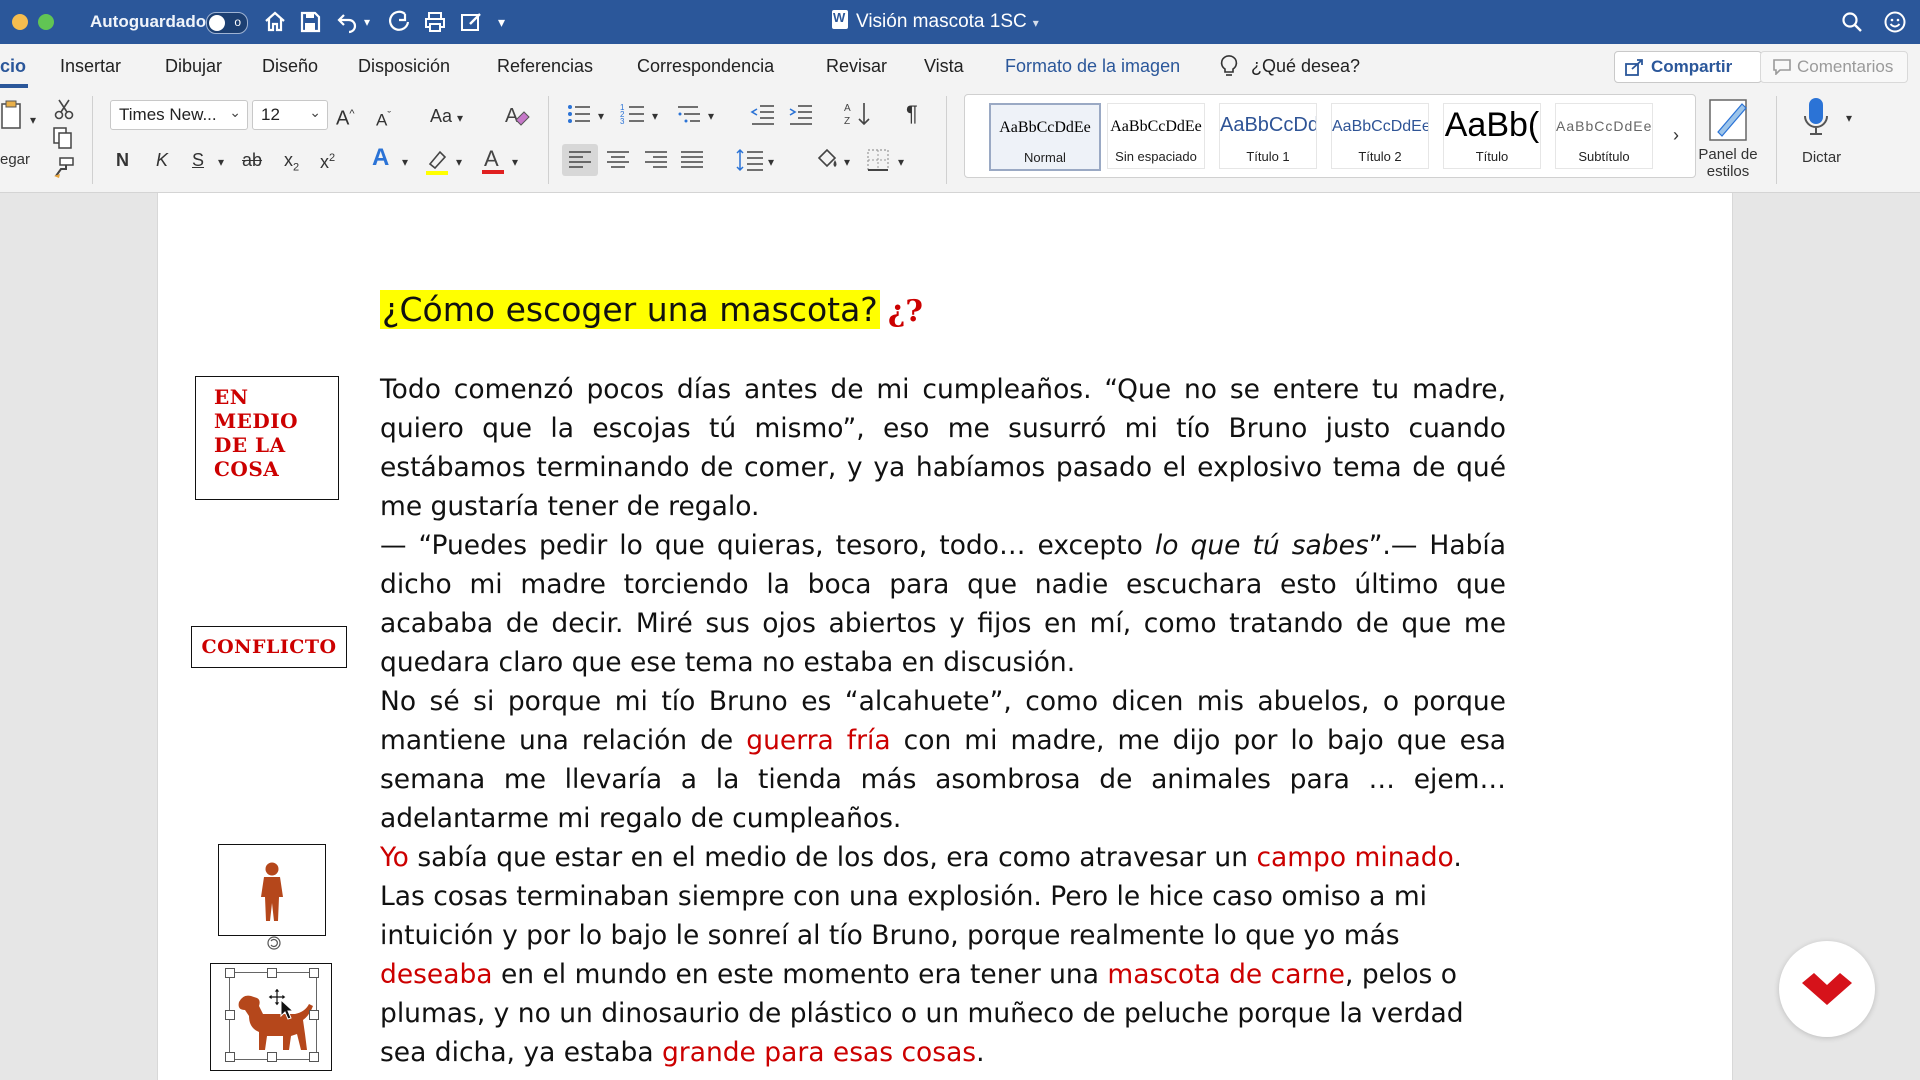  Describe the element at coordinates (437, 162) in the screenshot. I see `highlight-icon` at that location.